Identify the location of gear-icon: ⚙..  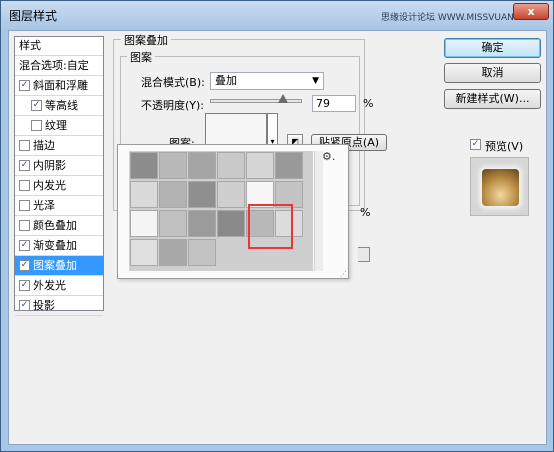
(328, 156).